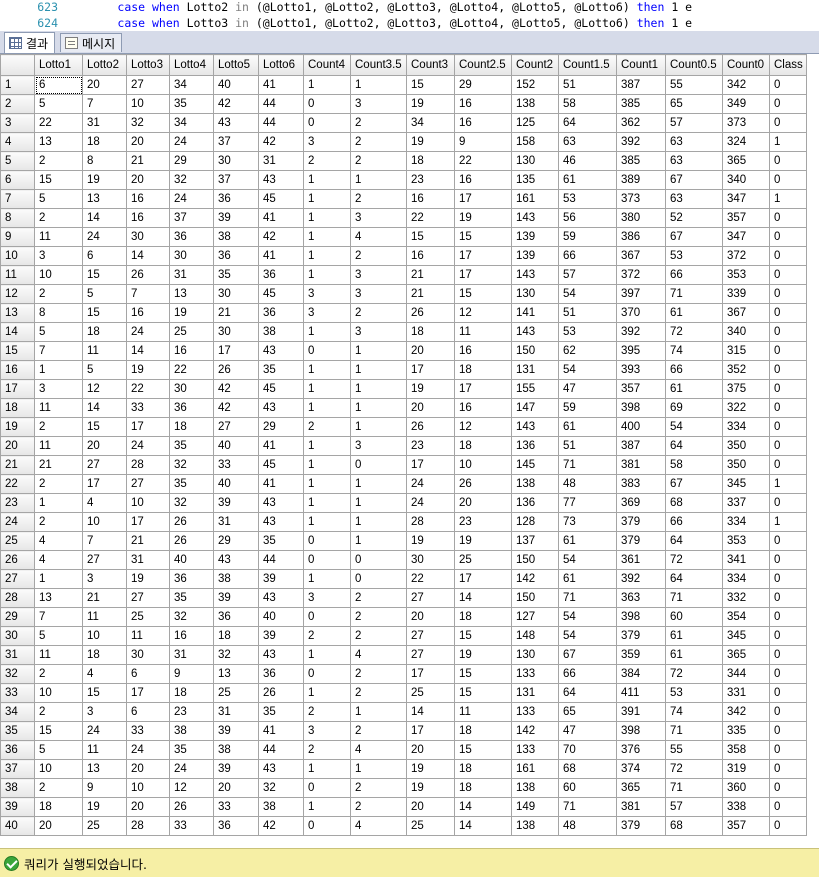 This screenshot has height=877, width=819. Describe the element at coordinates (104, 826) in the screenshot. I see `grid-cell: 25` at that location.